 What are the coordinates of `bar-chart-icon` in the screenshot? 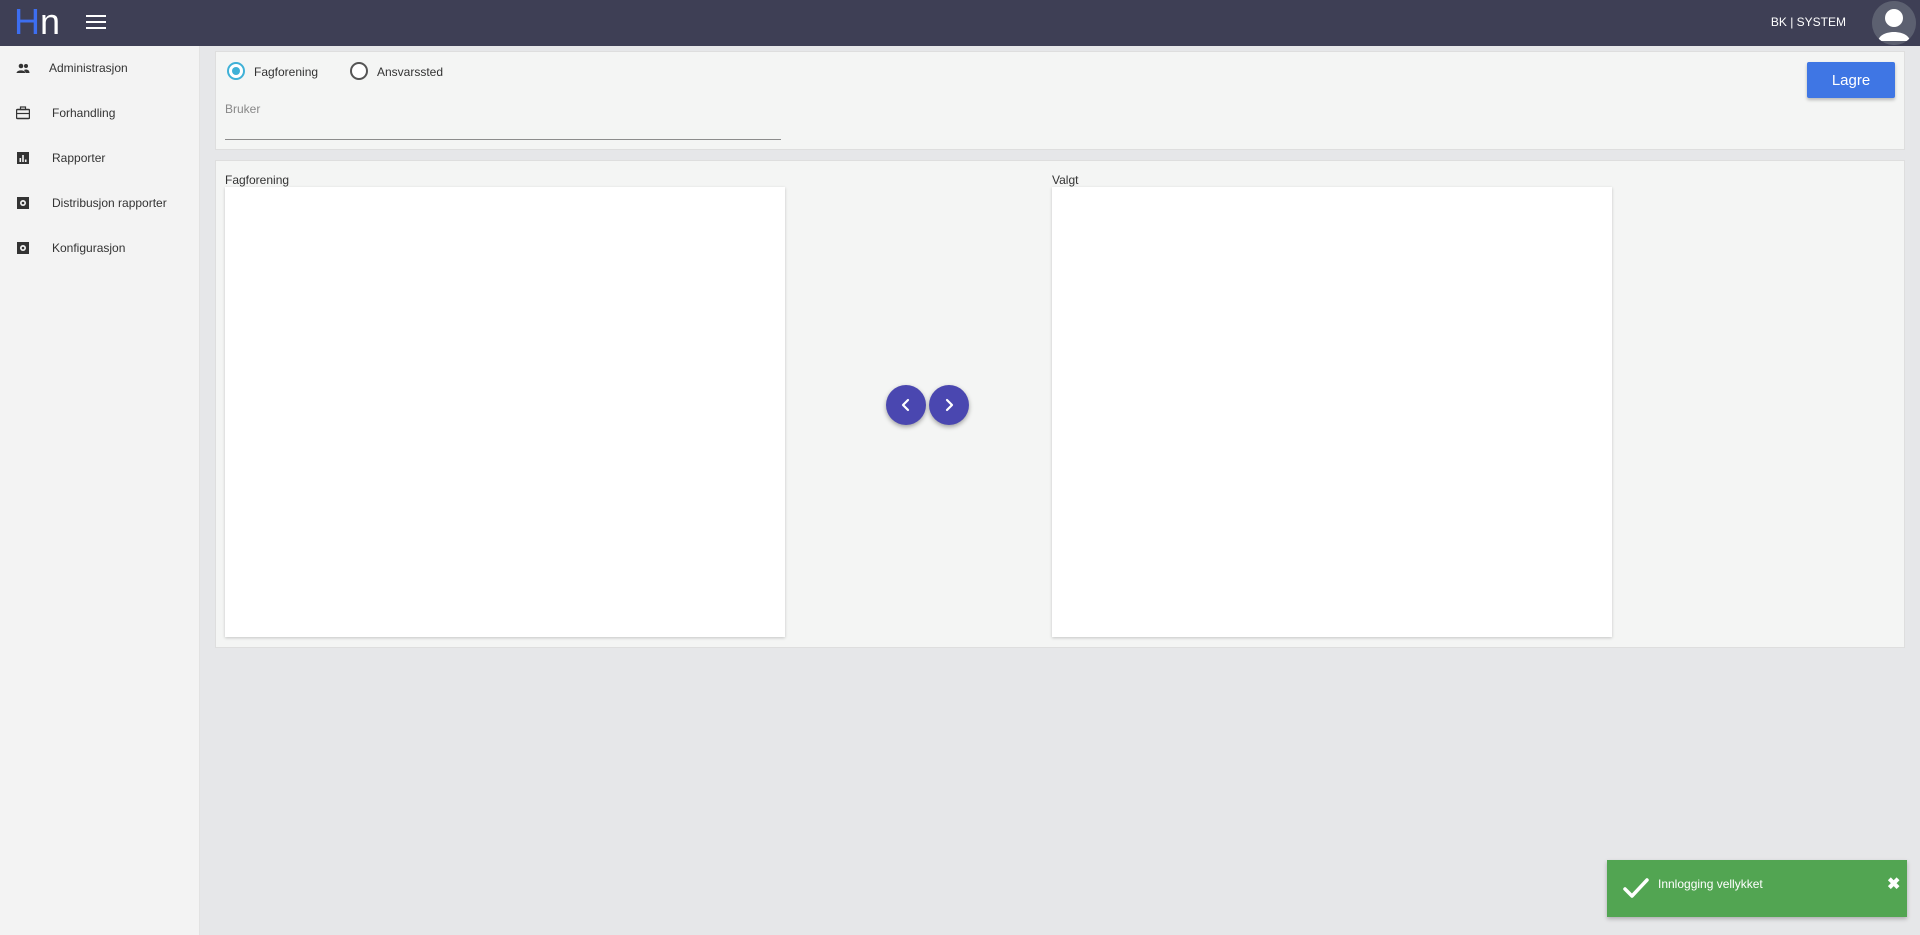 It's located at (23, 158).